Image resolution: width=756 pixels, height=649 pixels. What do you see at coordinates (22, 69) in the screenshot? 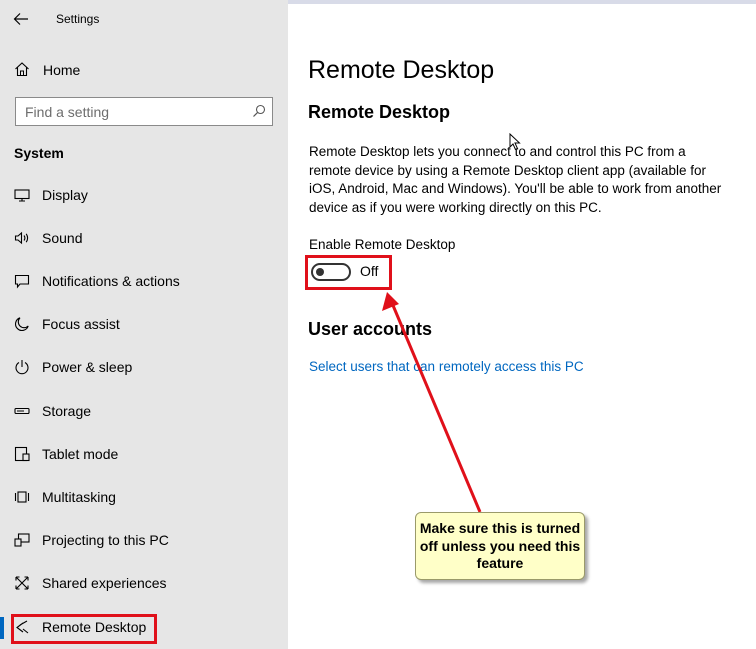
I see `home-icon` at bounding box center [22, 69].